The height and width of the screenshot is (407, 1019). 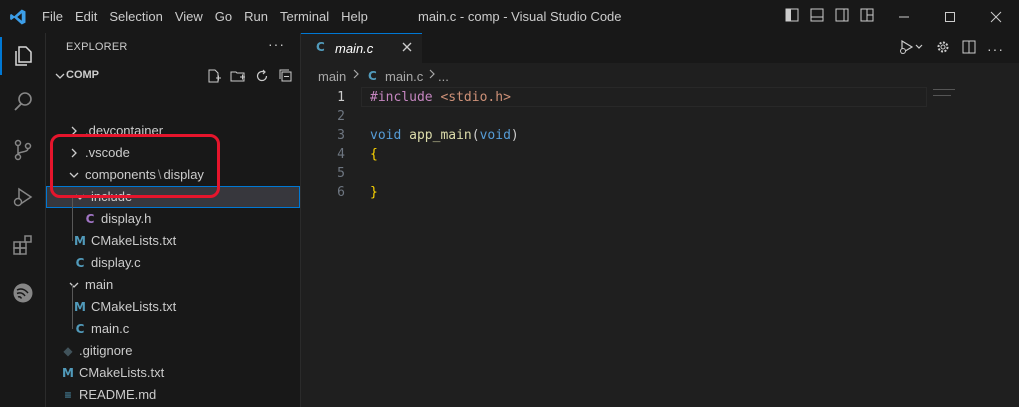 I want to click on new-file-icon, so click(x=214, y=77).